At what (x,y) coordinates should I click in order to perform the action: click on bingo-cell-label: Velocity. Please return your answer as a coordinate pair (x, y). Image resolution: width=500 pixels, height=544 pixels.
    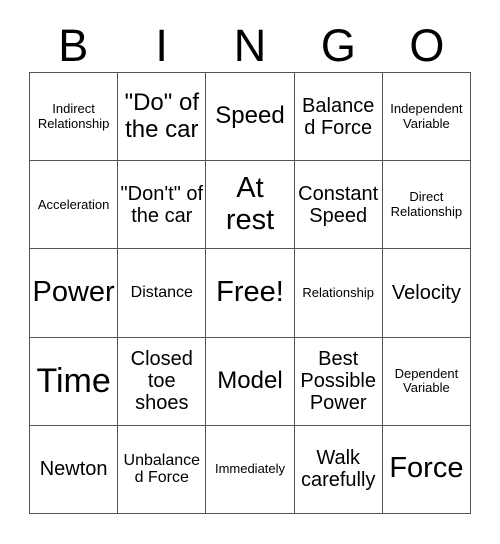
    Looking at the image, I should click on (426, 292).